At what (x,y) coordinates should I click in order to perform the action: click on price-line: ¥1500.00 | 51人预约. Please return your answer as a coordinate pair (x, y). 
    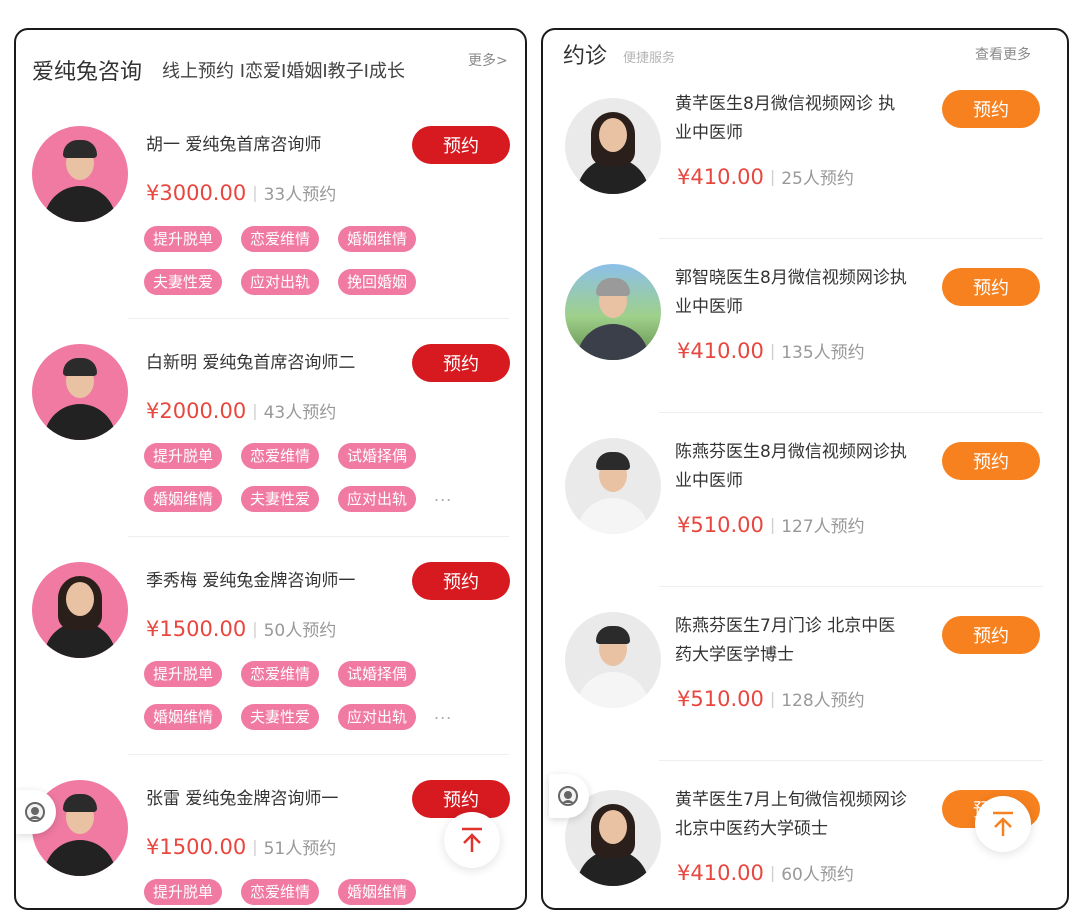
    Looking at the image, I should click on (241, 846).